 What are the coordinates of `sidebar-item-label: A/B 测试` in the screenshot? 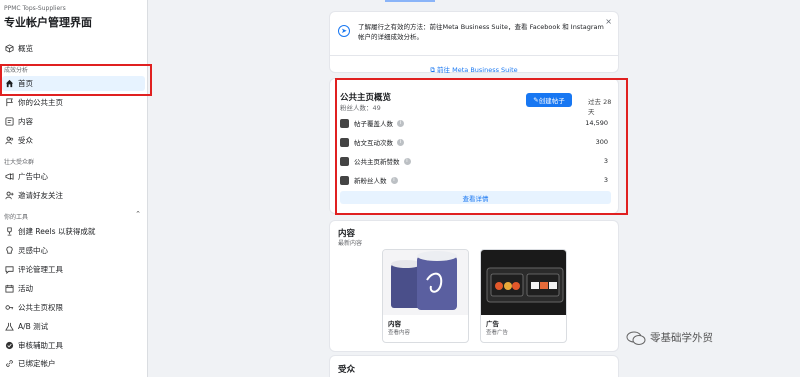 It's located at (33, 326).